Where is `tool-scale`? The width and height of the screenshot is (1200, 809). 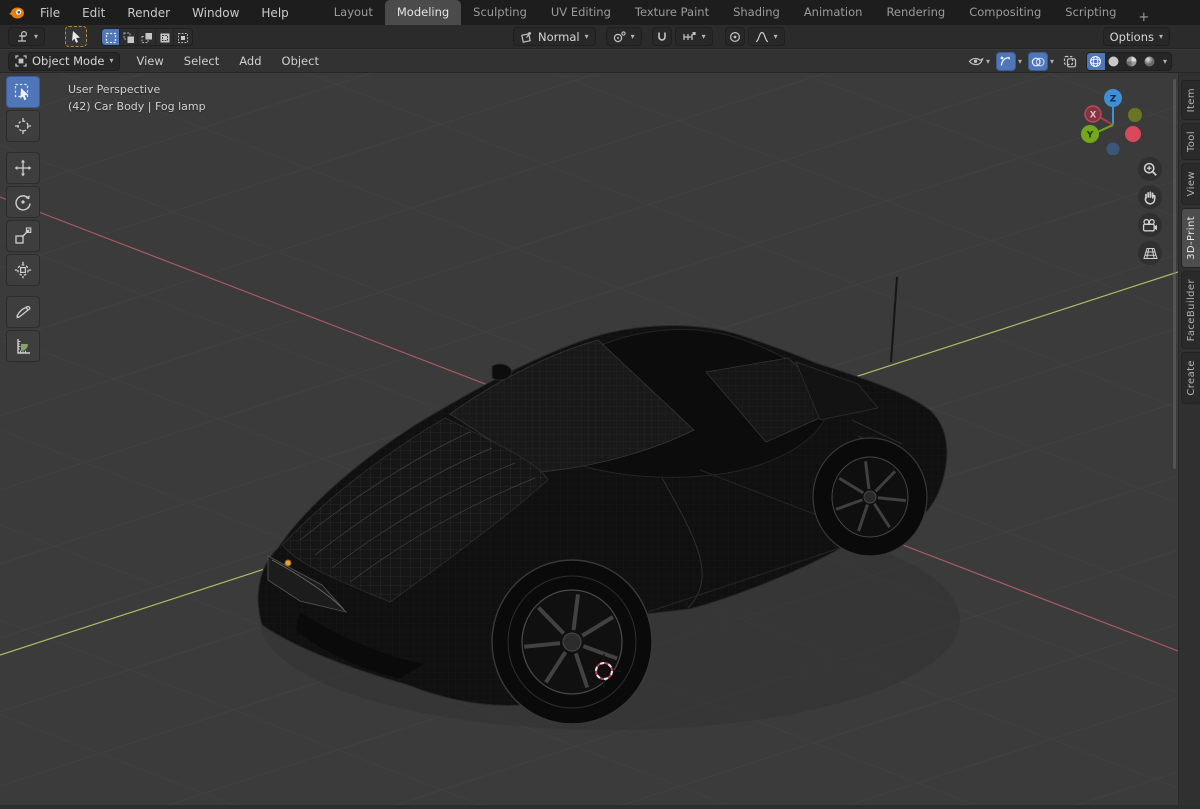 tool-scale is located at coordinates (23, 236).